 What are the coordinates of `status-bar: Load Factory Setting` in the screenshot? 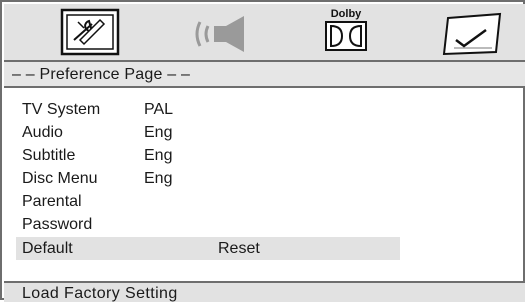 It's located at (264, 291).